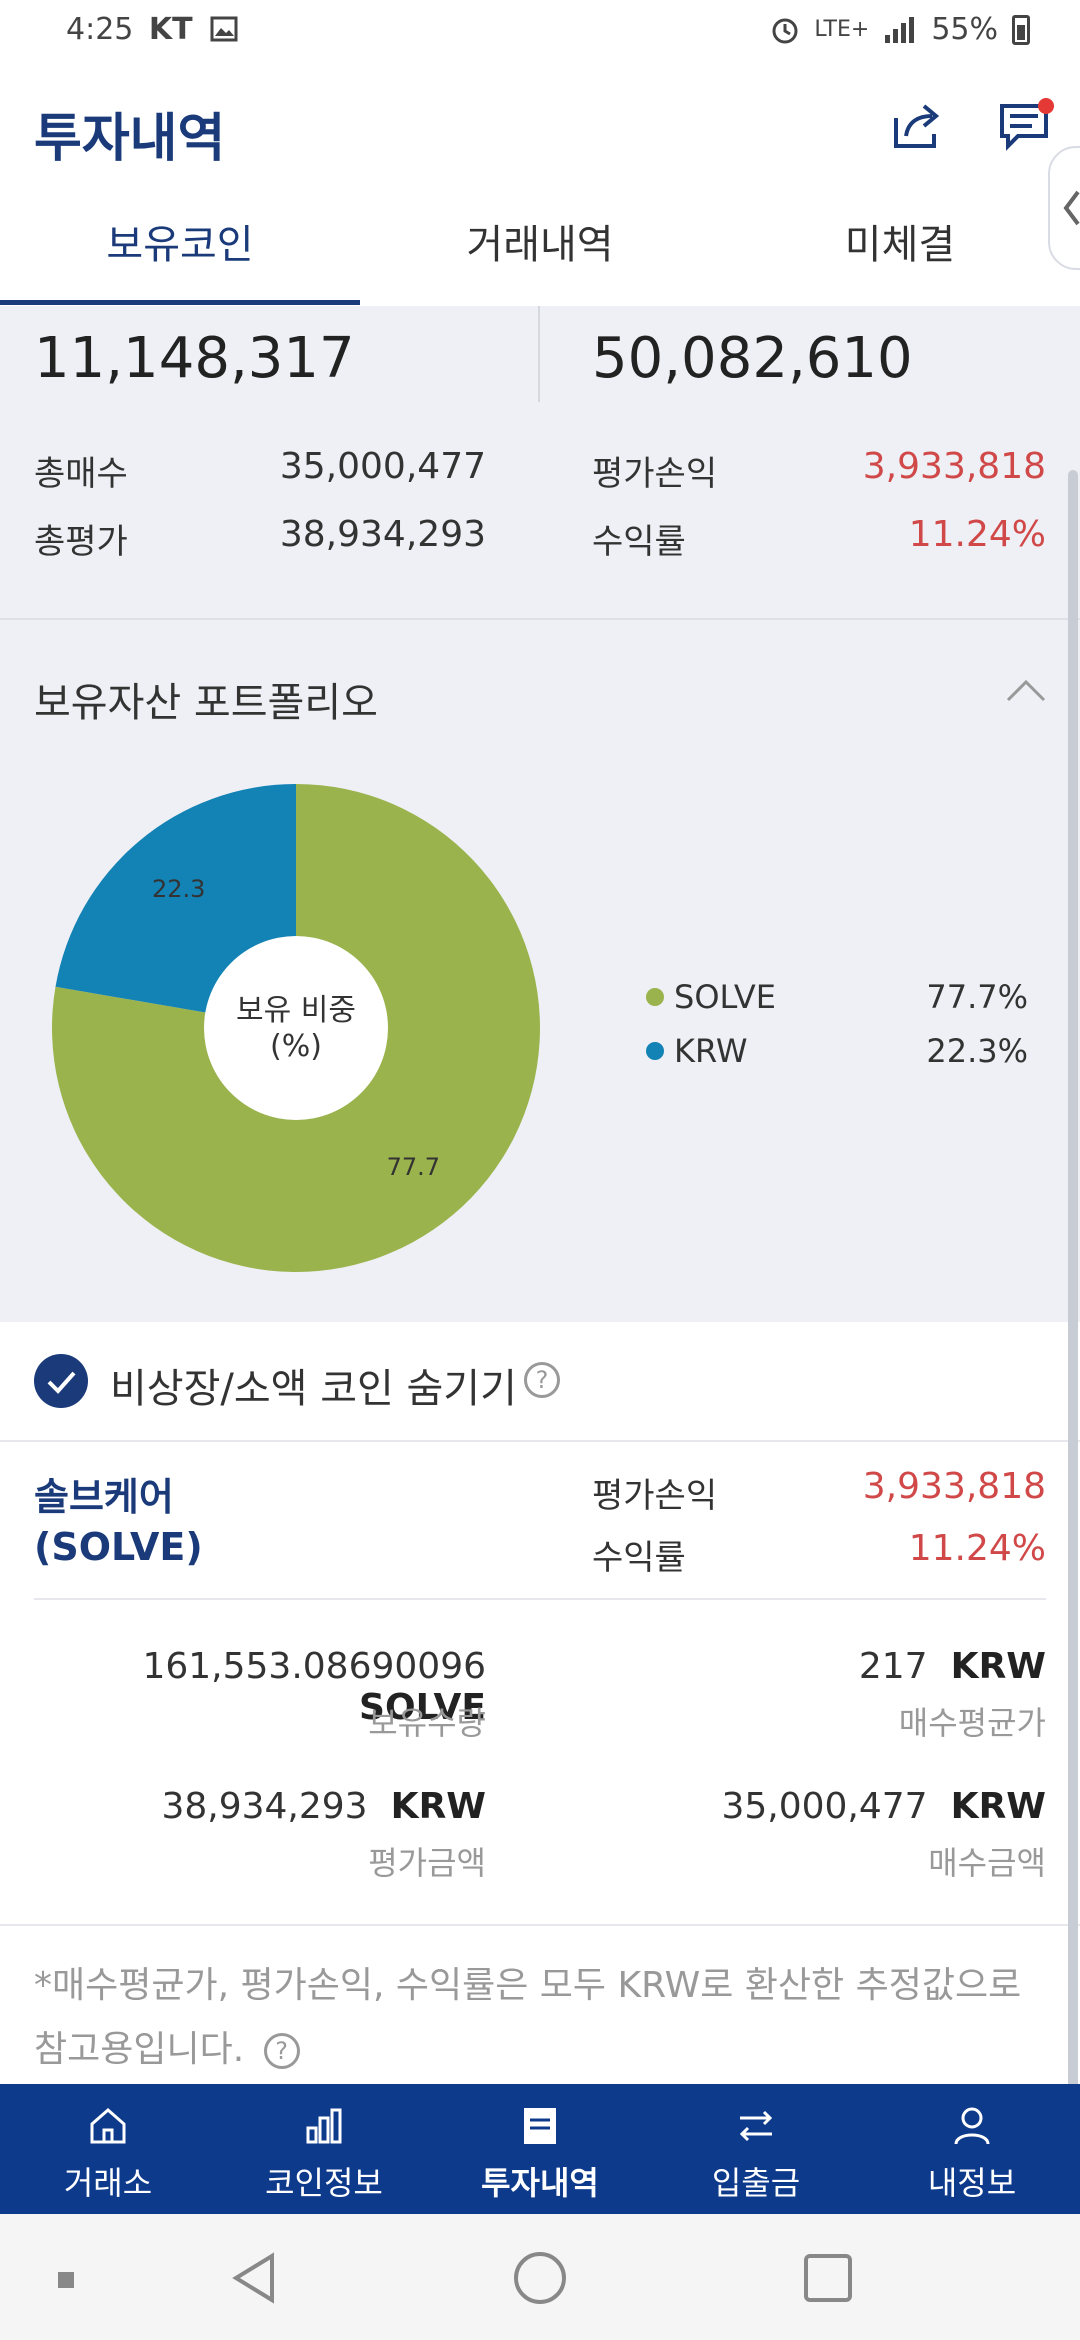 The height and width of the screenshot is (2340, 1080). I want to click on buy-amount-label: 매수금액, so click(987, 1863).